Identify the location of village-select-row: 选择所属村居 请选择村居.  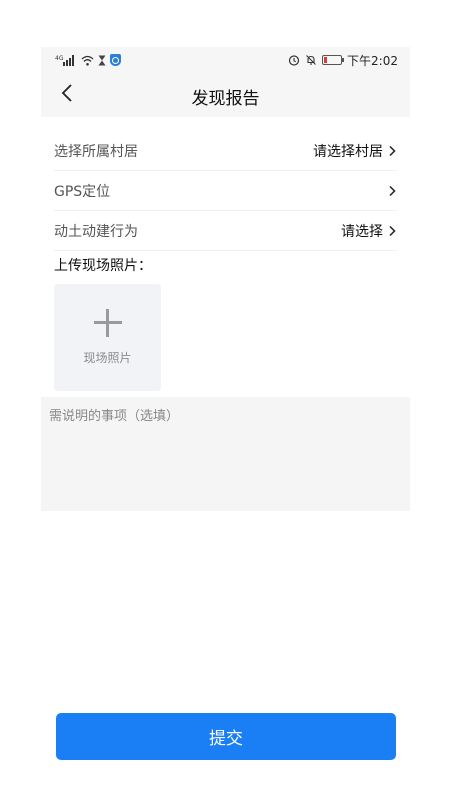
(225, 151).